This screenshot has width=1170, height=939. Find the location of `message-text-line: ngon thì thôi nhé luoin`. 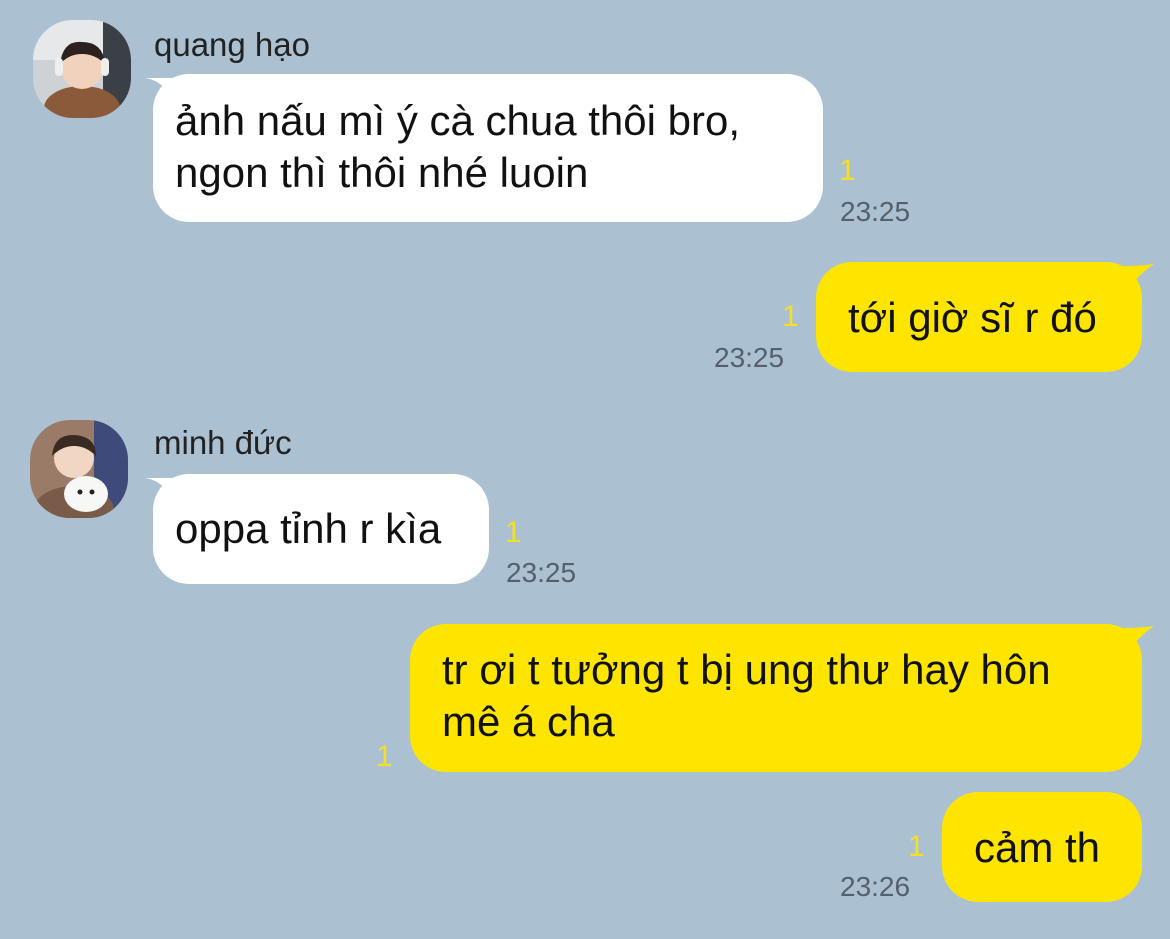

message-text-line: ngon thì thôi nhé luoin is located at coordinates (382, 172).